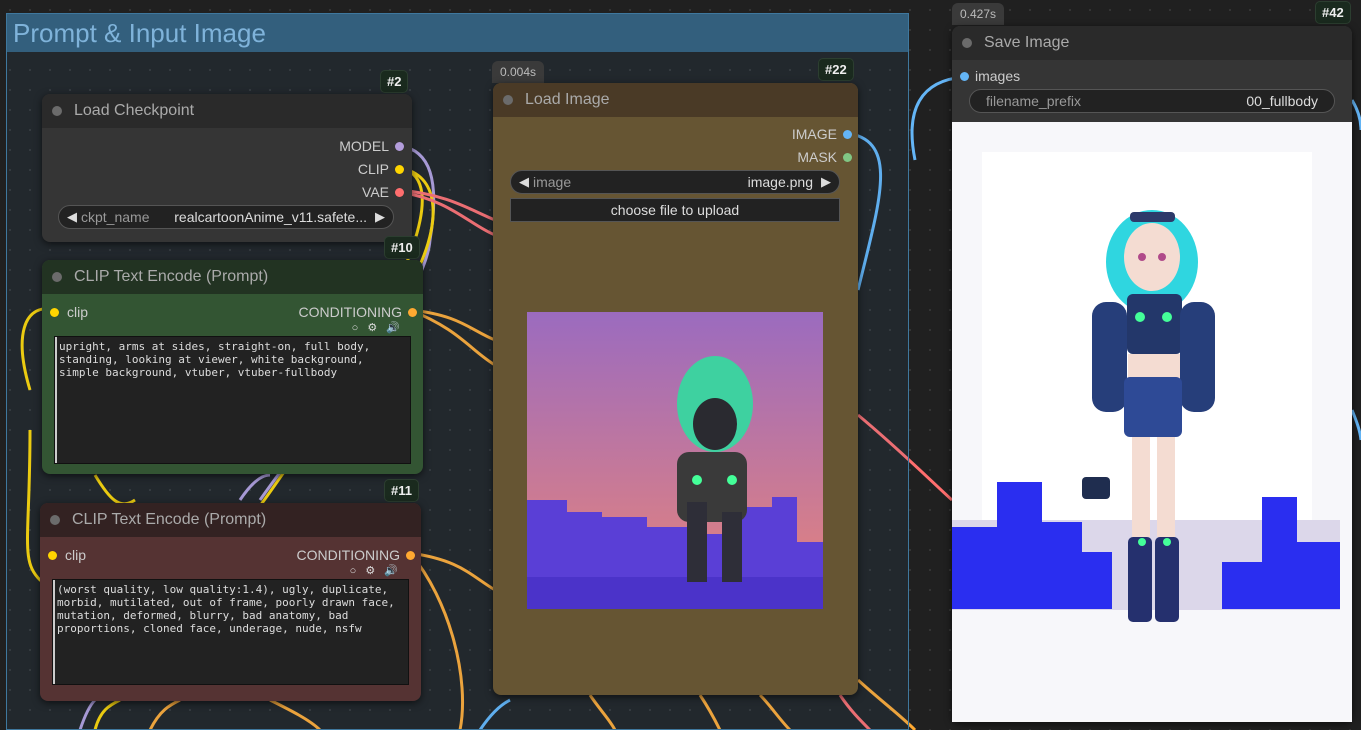 The height and width of the screenshot is (730, 1361). I want to click on input-slot-images: images, so click(990, 76).